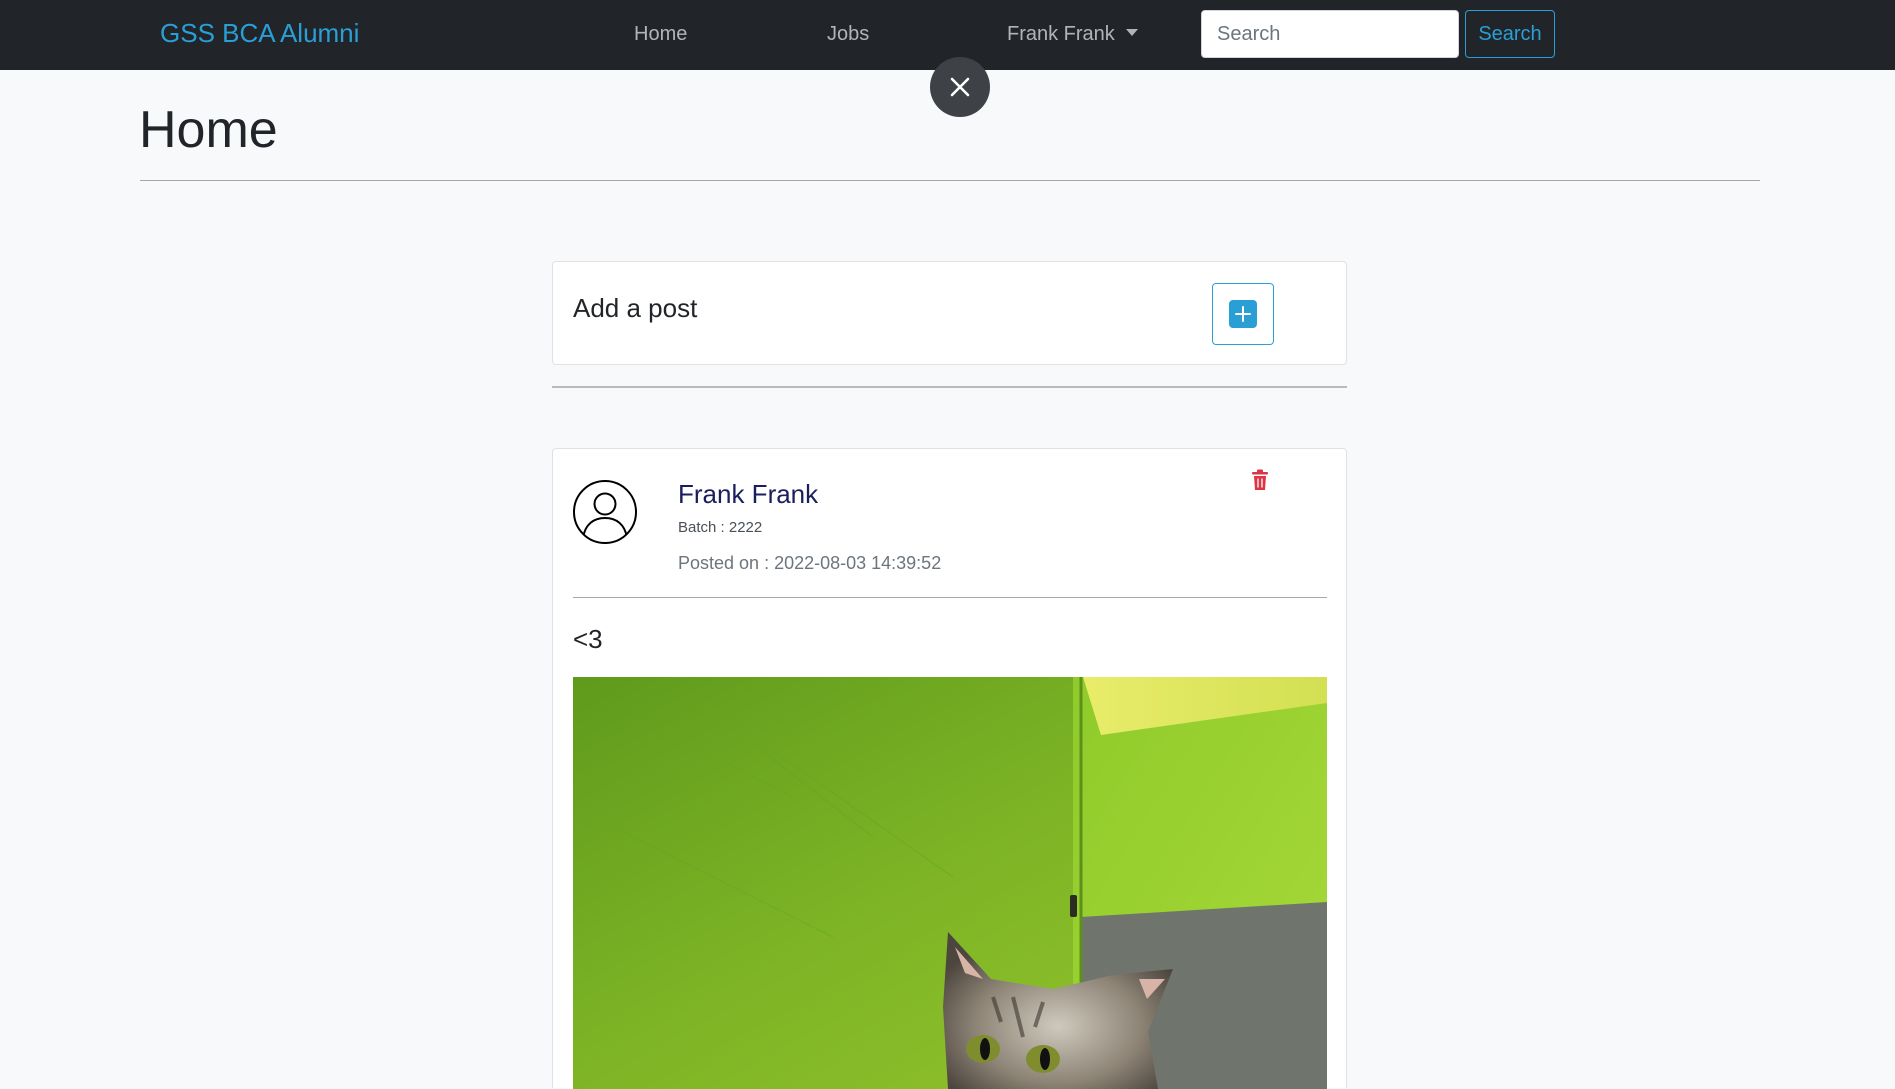 This screenshot has height=1089, width=1895. I want to click on nav-jobs: Jobs, so click(848, 34).